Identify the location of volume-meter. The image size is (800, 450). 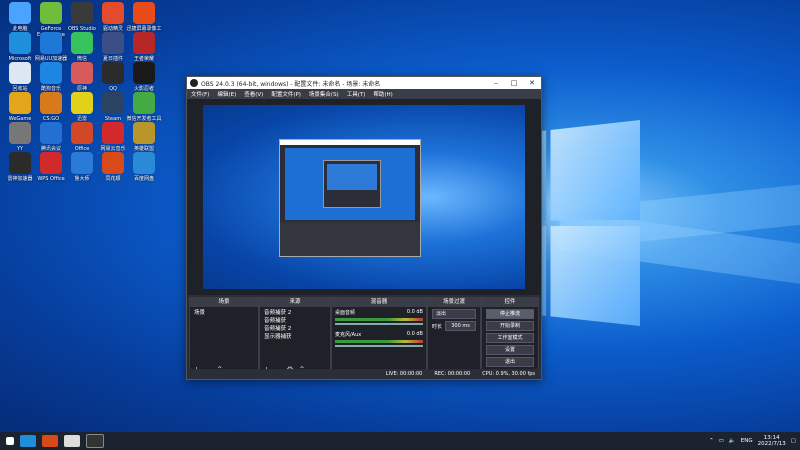
(379, 341).